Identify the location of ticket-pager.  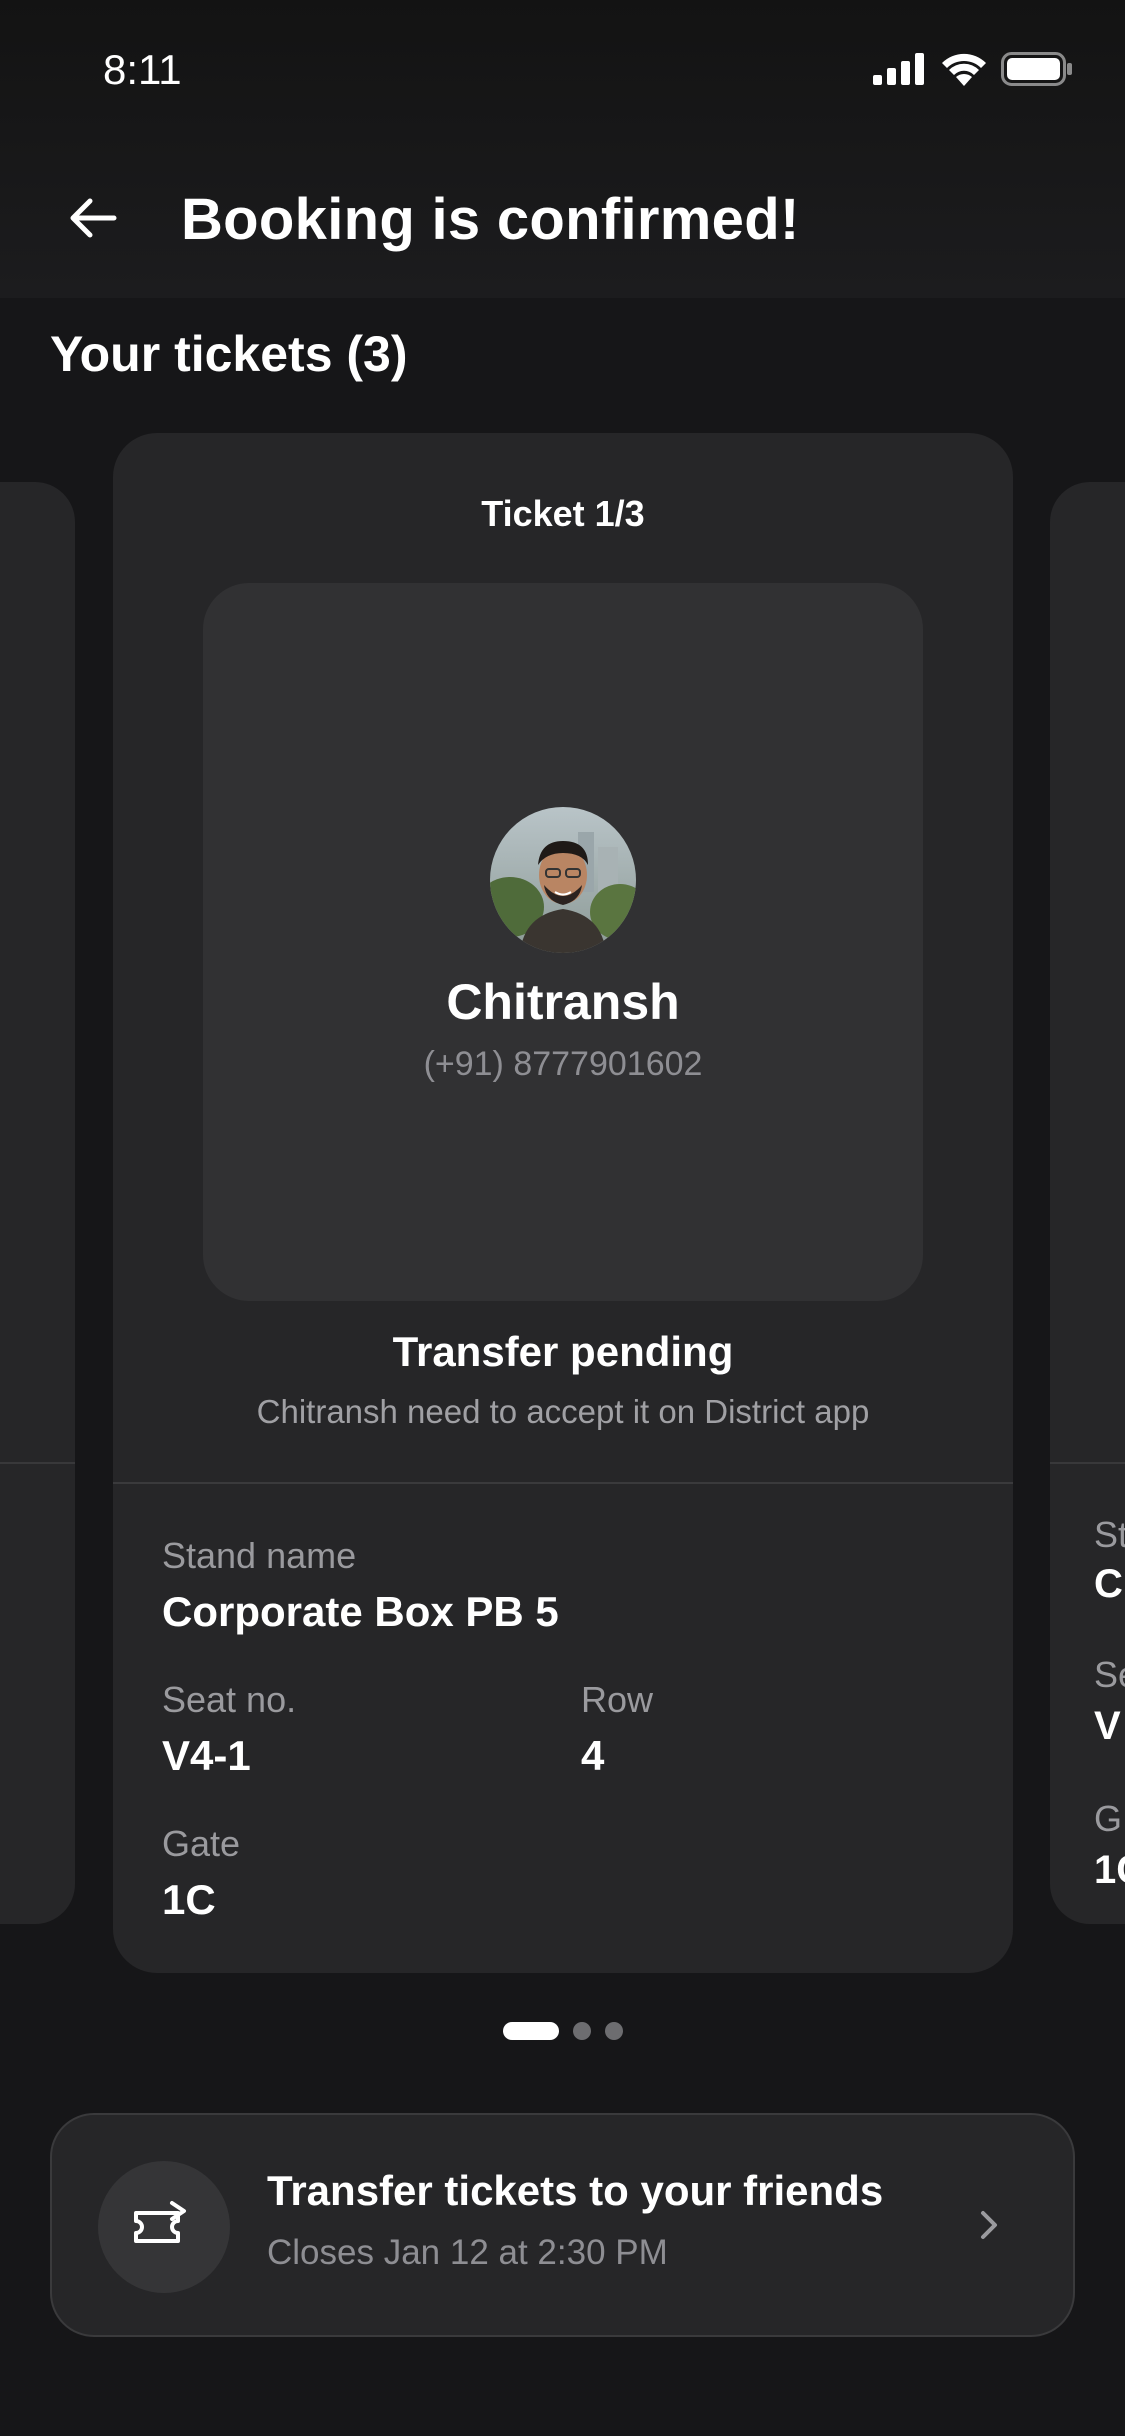
(562, 2031).